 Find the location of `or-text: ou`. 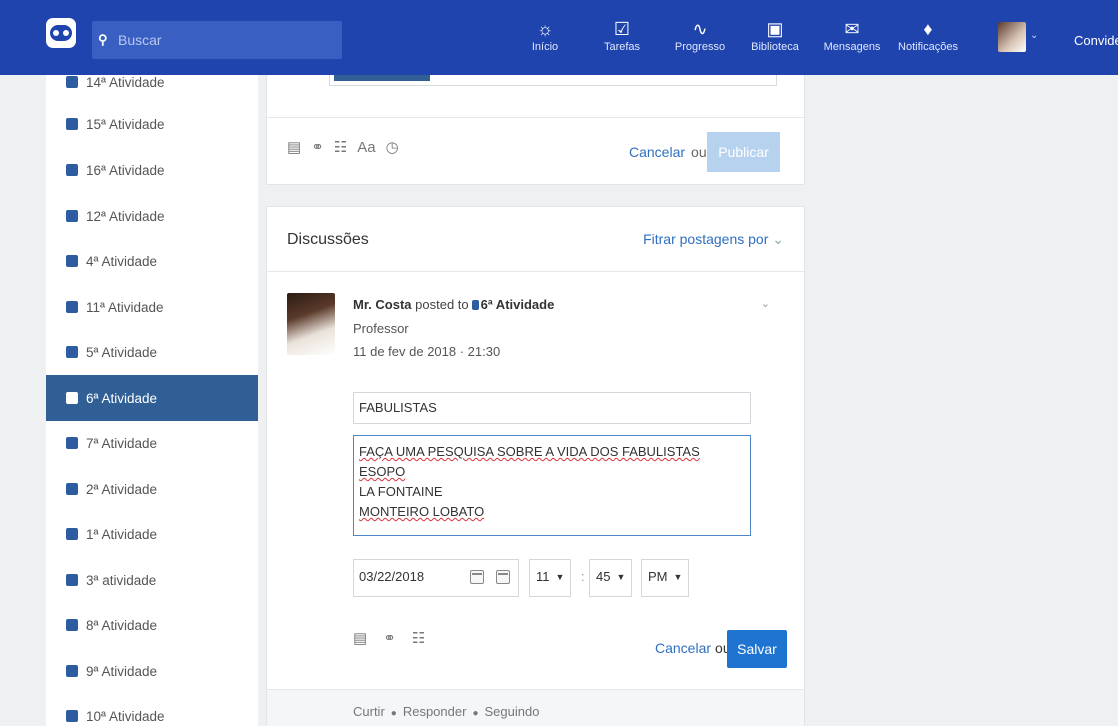

or-text: ou is located at coordinates (699, 152).